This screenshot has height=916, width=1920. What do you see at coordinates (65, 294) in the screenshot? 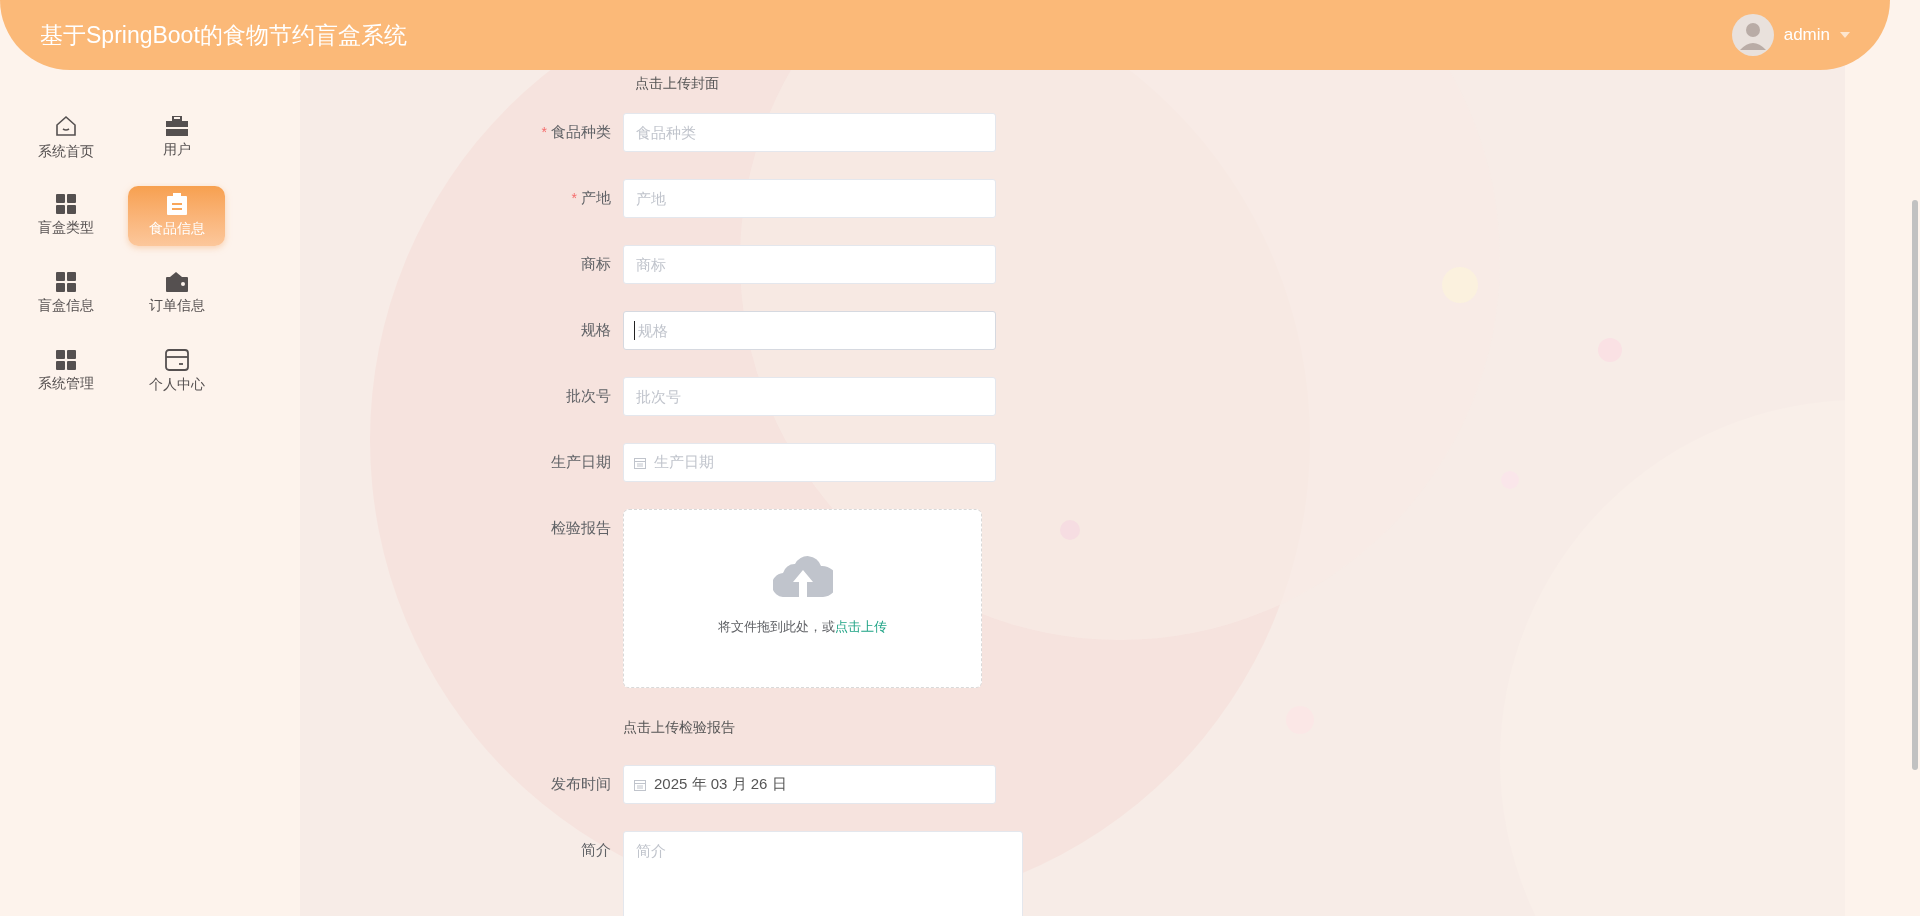
I see `nav-item: 盲盒信息` at bounding box center [65, 294].